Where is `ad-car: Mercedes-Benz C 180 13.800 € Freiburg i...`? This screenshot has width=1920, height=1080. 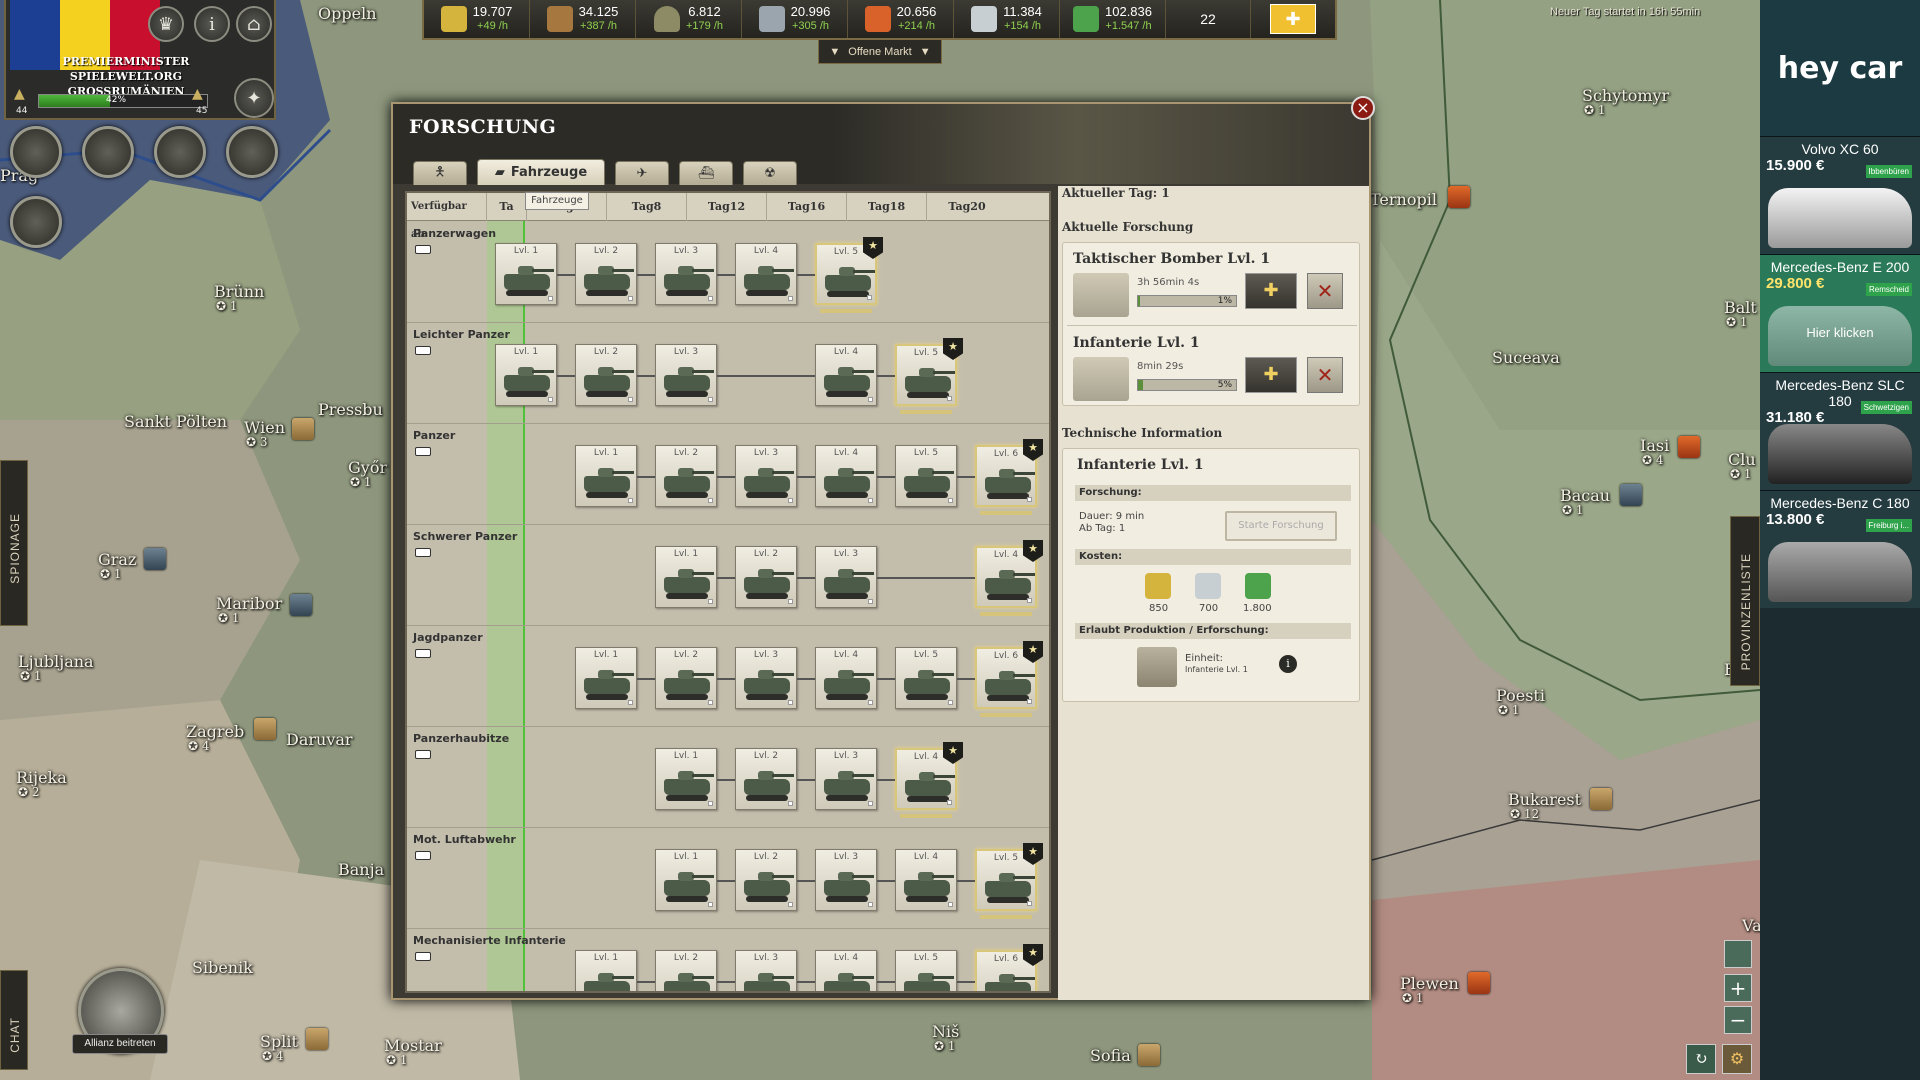 ad-car: Mercedes-Benz C 180 13.800 € Freiburg i... is located at coordinates (1840, 549).